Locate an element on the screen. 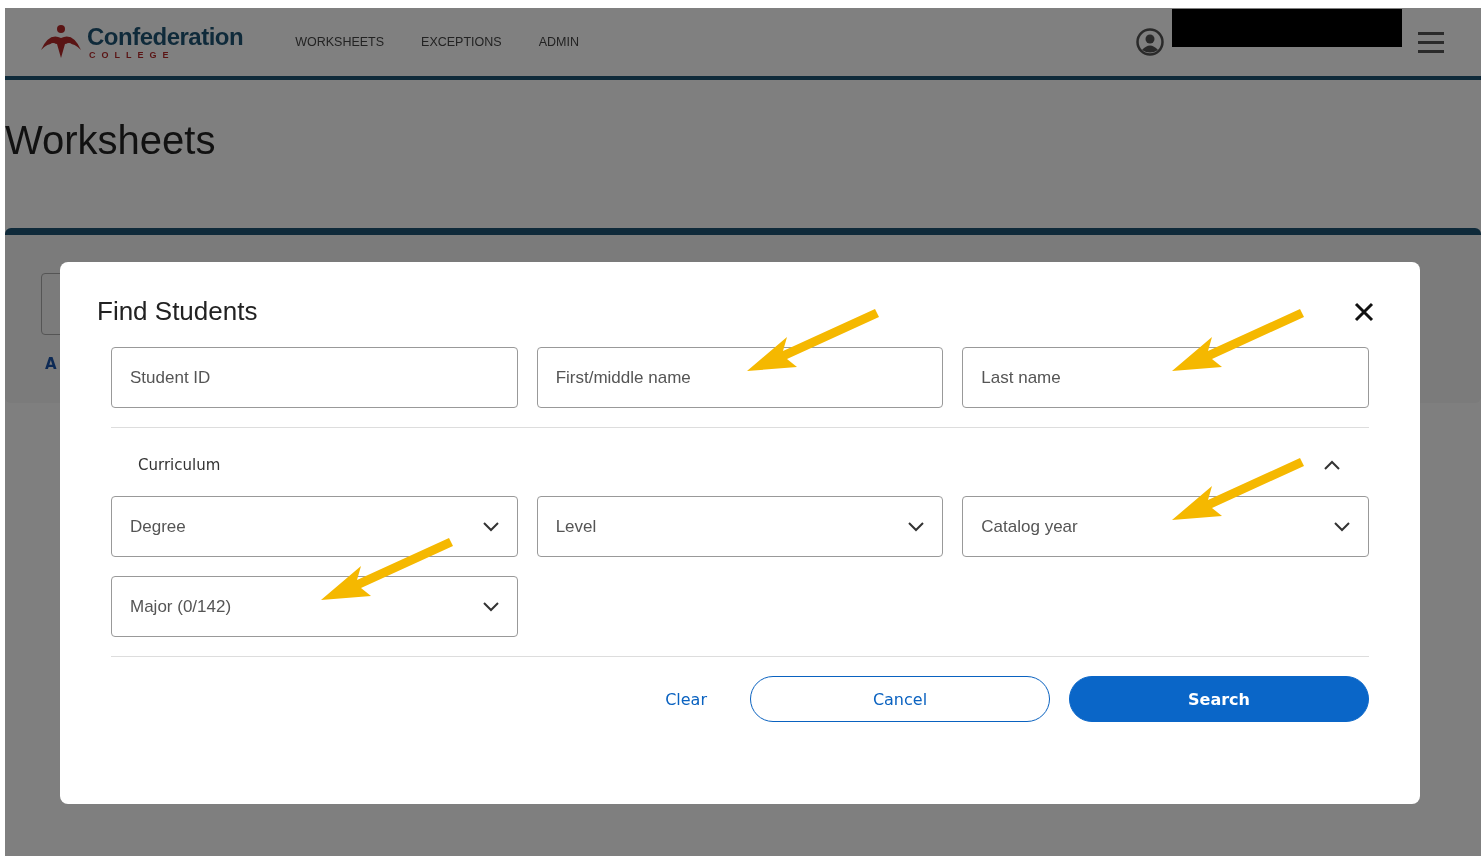 The height and width of the screenshot is (856, 1481). logo-name: Confederation is located at coordinates (165, 37).